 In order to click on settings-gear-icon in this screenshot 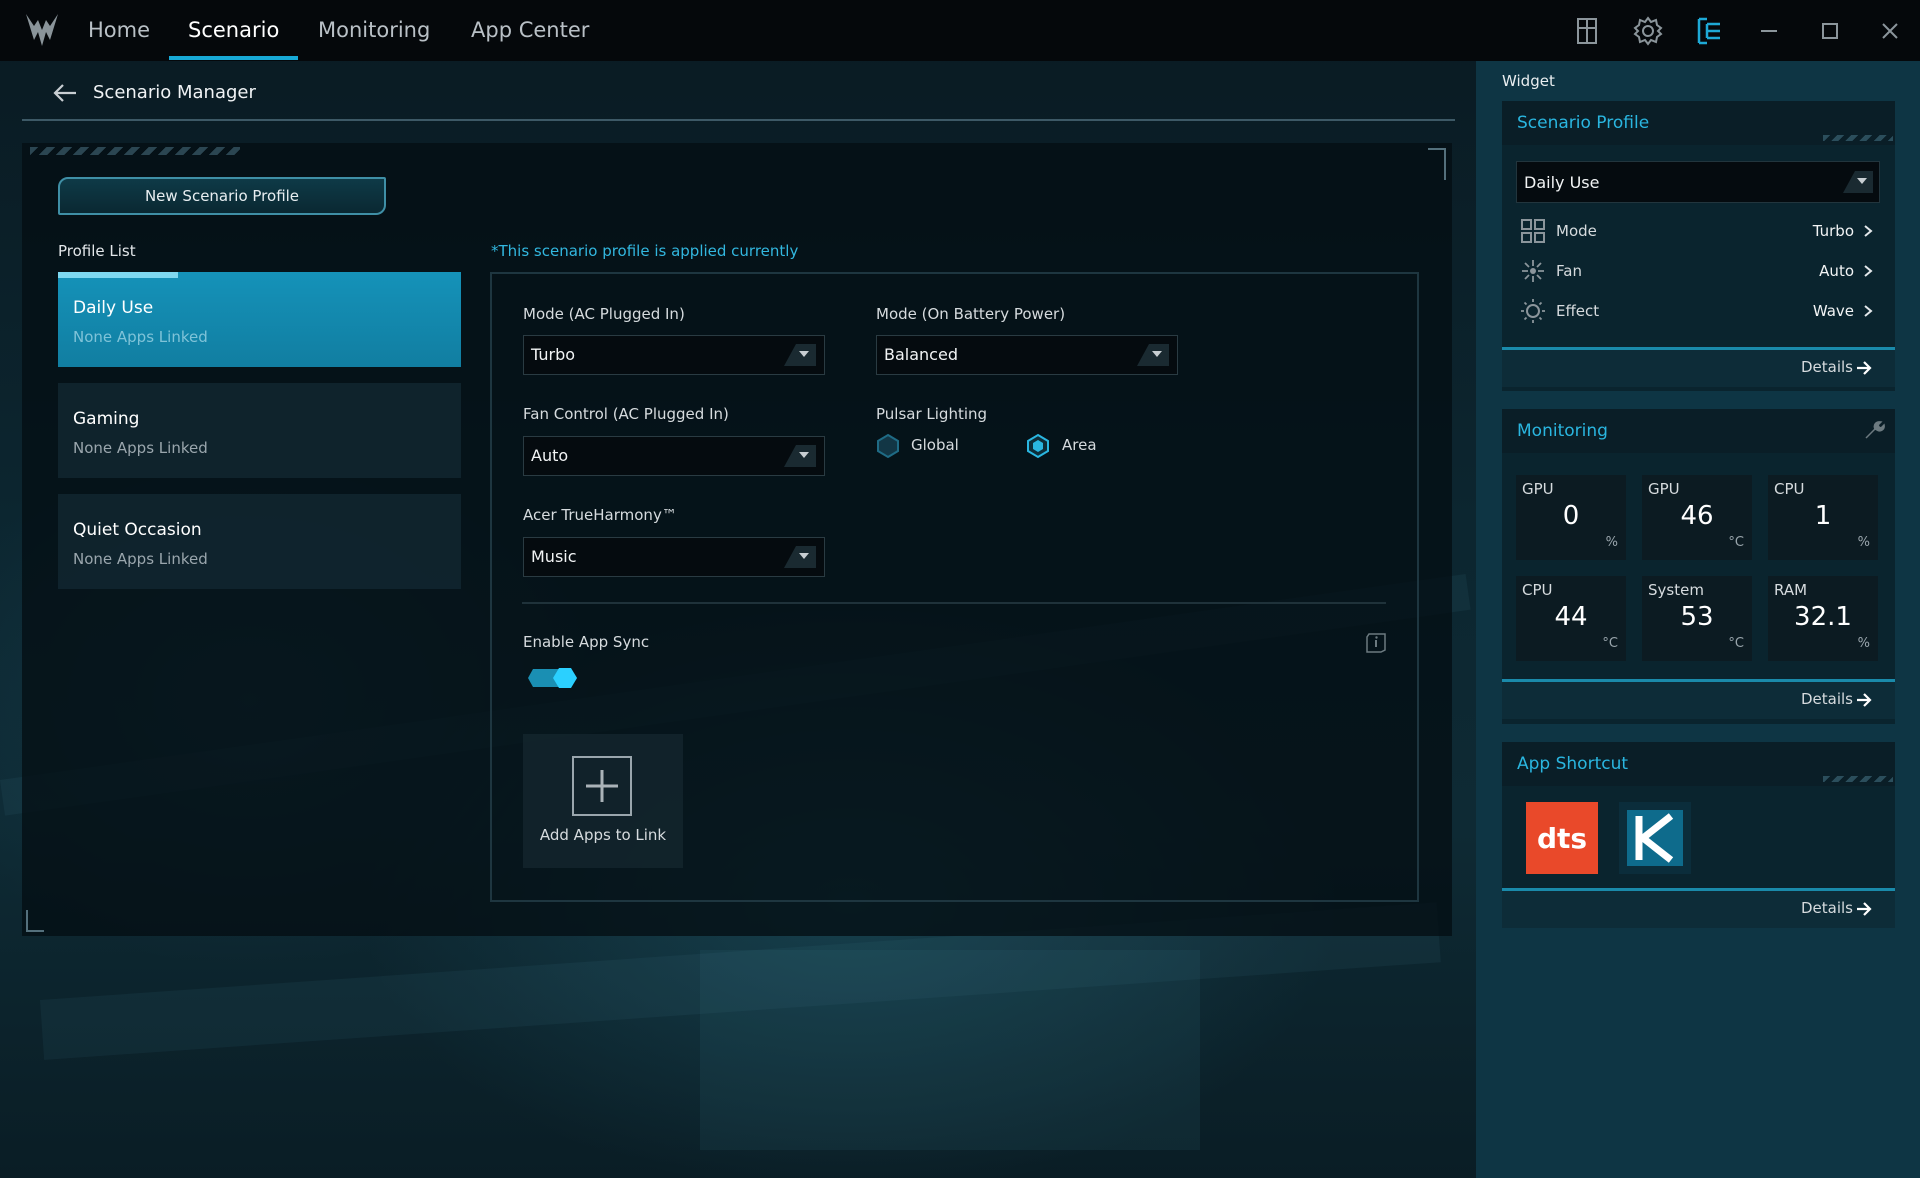, I will do `click(1648, 31)`.